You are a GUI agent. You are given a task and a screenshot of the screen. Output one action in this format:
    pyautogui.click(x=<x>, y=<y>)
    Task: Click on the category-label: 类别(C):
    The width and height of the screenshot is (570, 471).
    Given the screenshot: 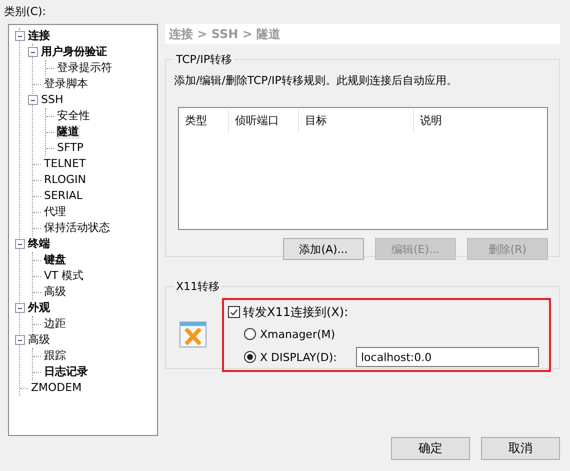 What is the action you would take?
    pyautogui.click(x=25, y=12)
    